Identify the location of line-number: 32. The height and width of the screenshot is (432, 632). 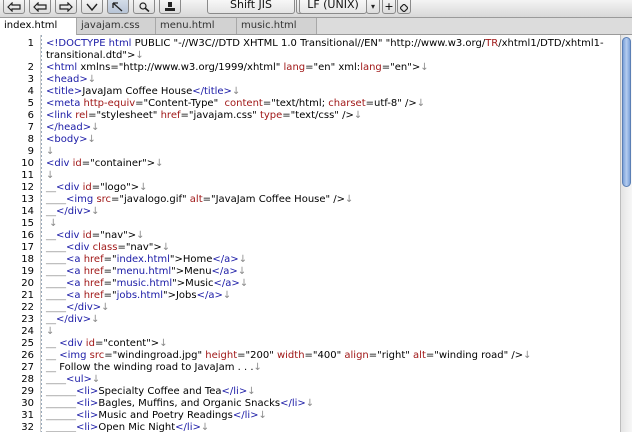
(27, 427).